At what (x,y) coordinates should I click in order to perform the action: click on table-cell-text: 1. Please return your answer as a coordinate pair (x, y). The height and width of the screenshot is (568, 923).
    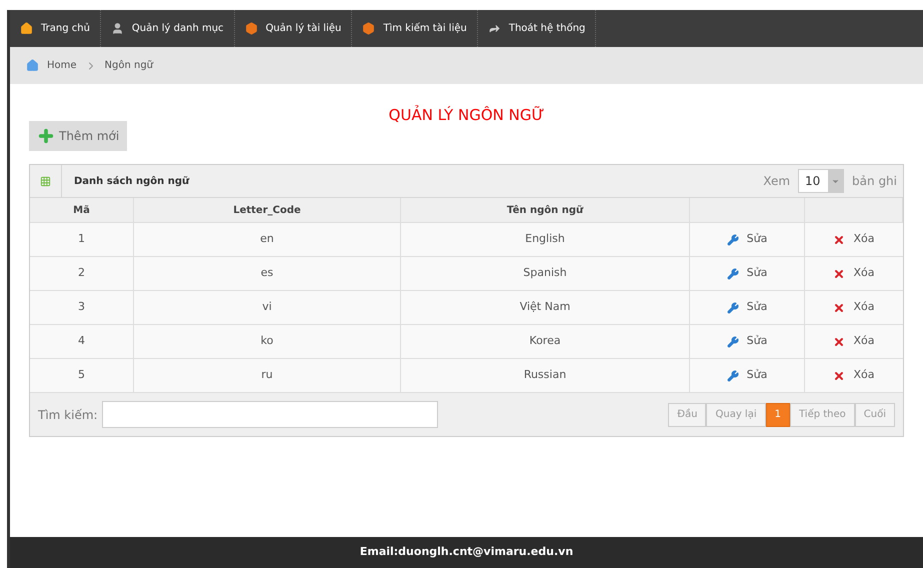
    Looking at the image, I should click on (81, 239).